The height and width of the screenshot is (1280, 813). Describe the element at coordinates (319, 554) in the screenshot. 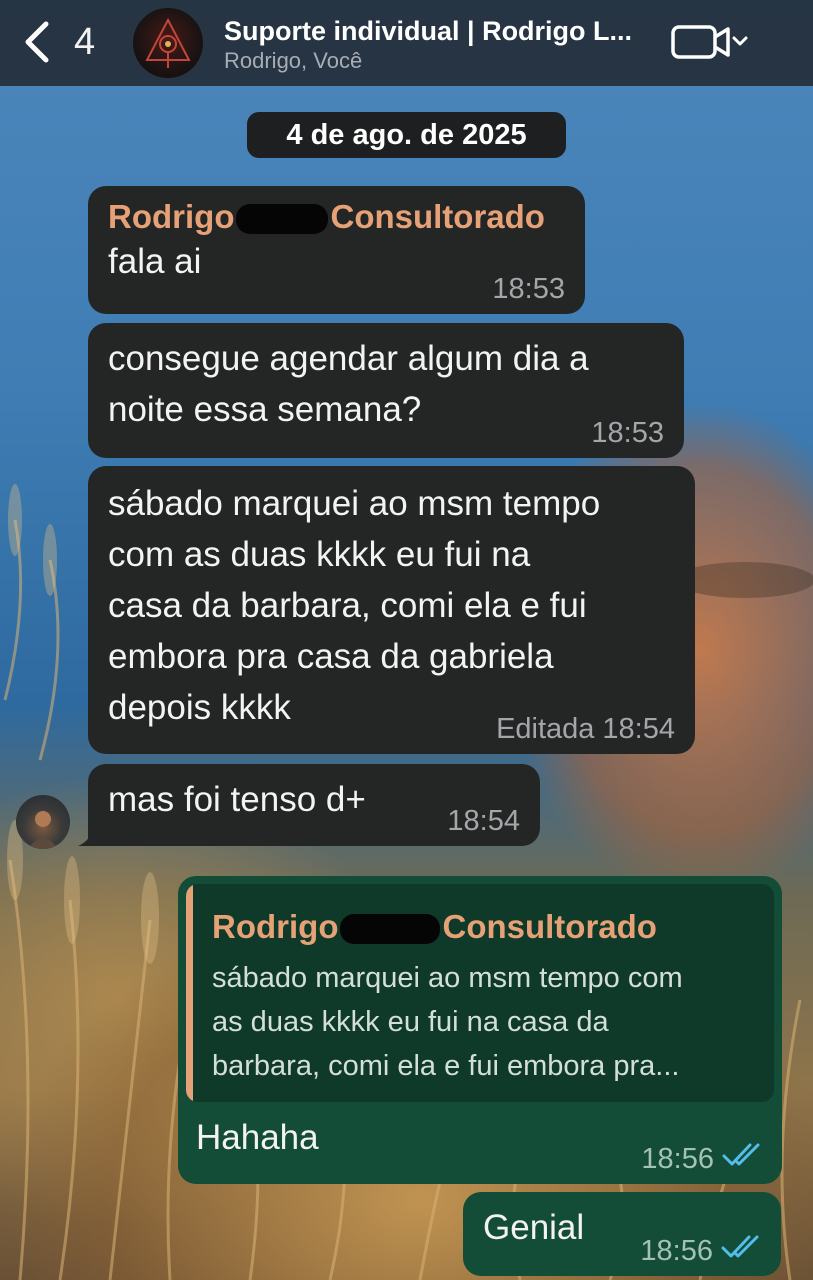

I see `message-line: com as duas kkkk eu fui na` at that location.